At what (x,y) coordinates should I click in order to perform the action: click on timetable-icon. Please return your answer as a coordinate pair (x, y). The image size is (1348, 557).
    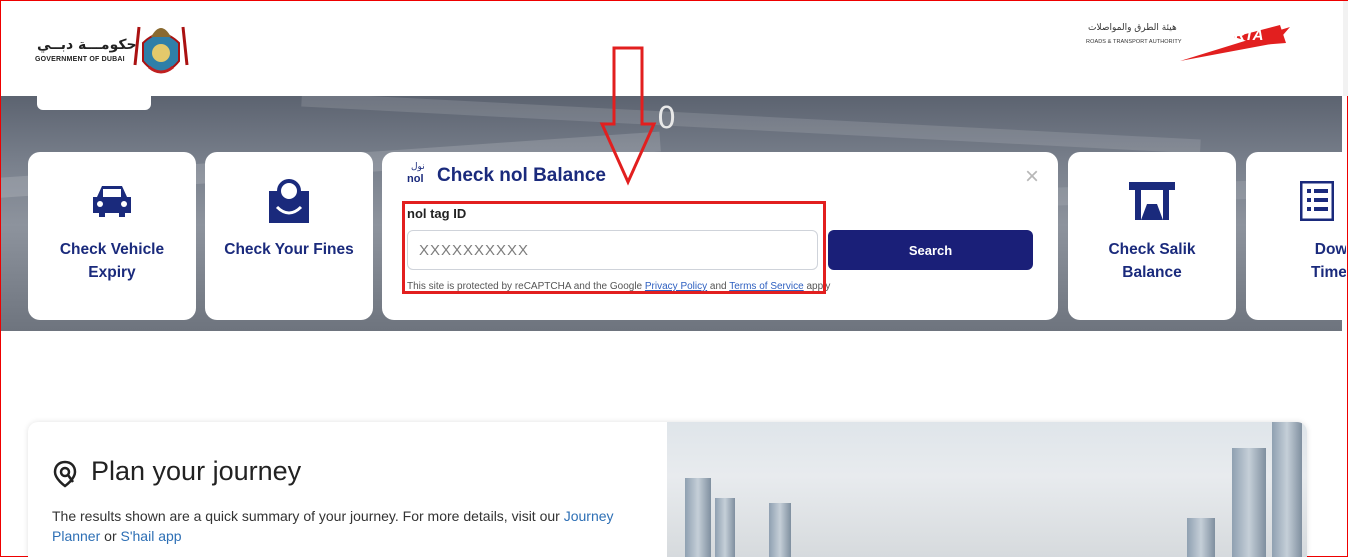
    Looking at the image, I should click on (1317, 201).